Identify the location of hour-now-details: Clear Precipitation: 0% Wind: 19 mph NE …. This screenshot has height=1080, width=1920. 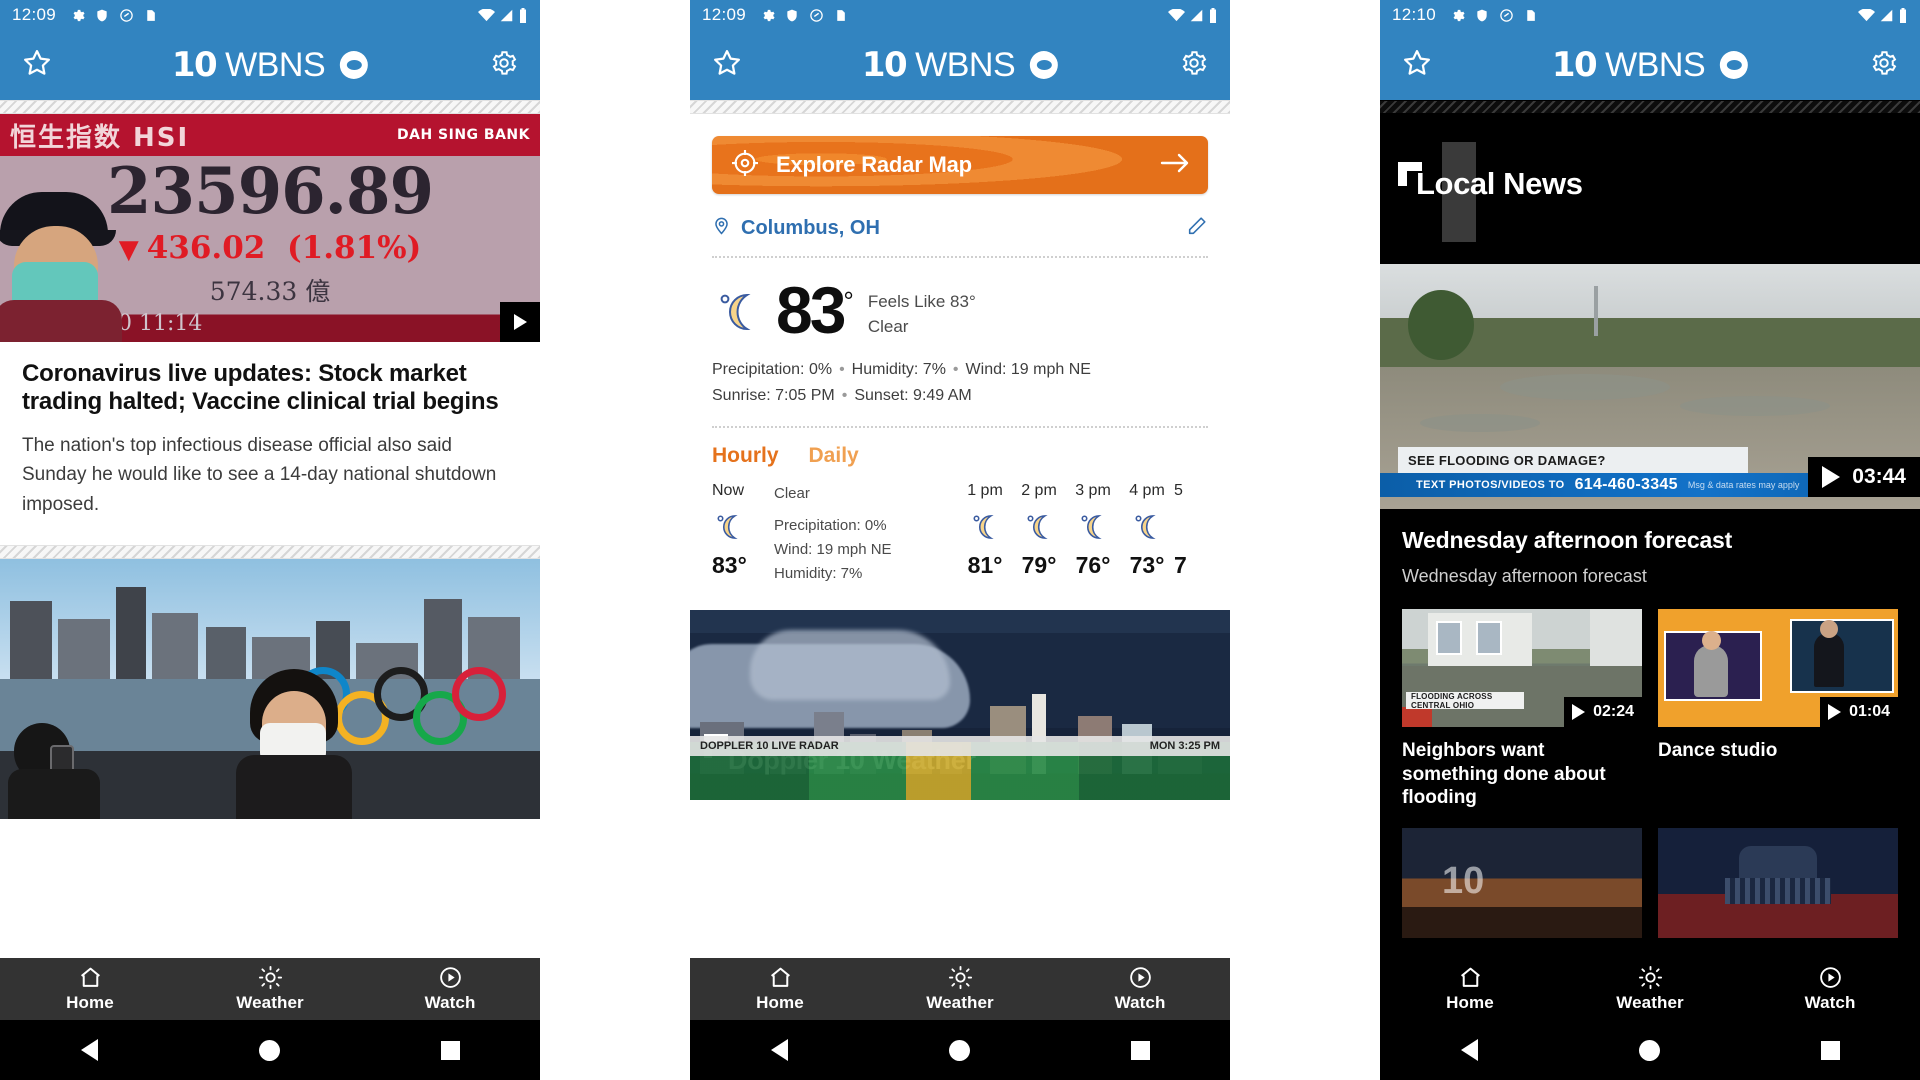
(833, 534).